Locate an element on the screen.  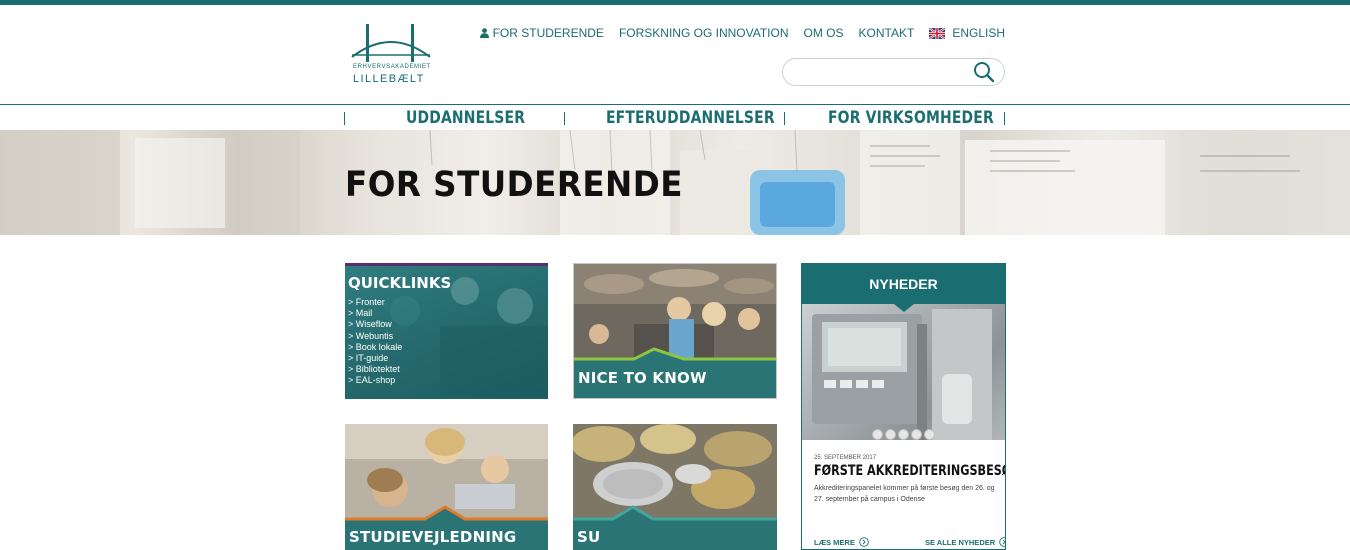
logo: ERHVERVSAKADEMIET LILLEBÆLT is located at coordinates (391, 54).